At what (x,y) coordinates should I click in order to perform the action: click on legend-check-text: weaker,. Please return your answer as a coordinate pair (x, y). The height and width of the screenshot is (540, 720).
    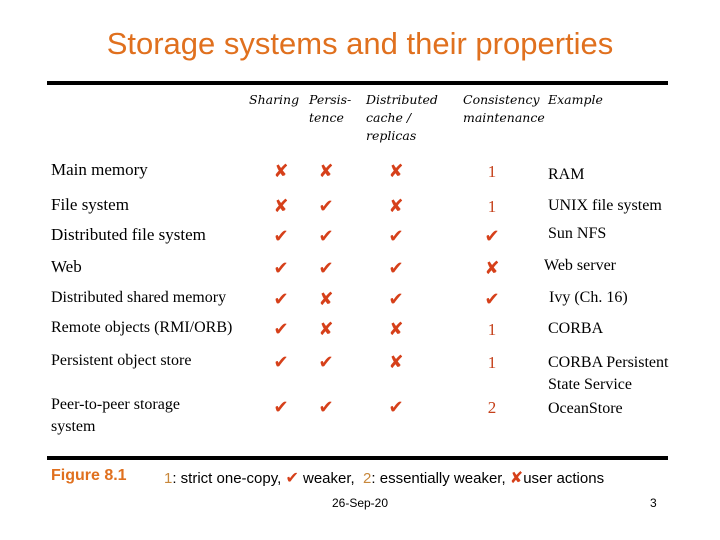
    Looking at the image, I should click on (331, 478).